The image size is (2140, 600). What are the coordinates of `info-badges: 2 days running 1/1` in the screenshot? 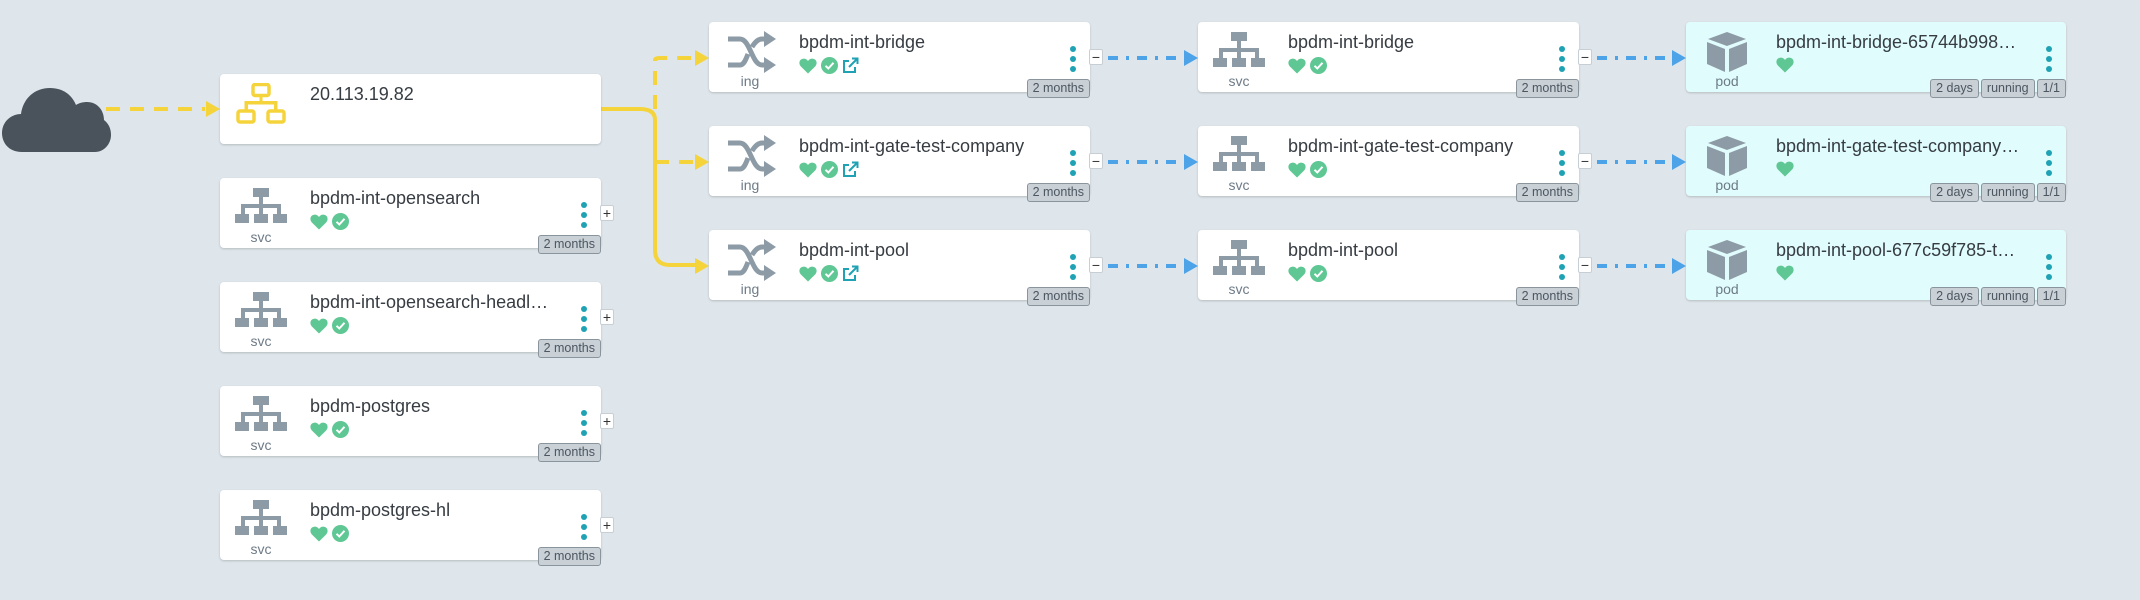 It's located at (1998, 296).